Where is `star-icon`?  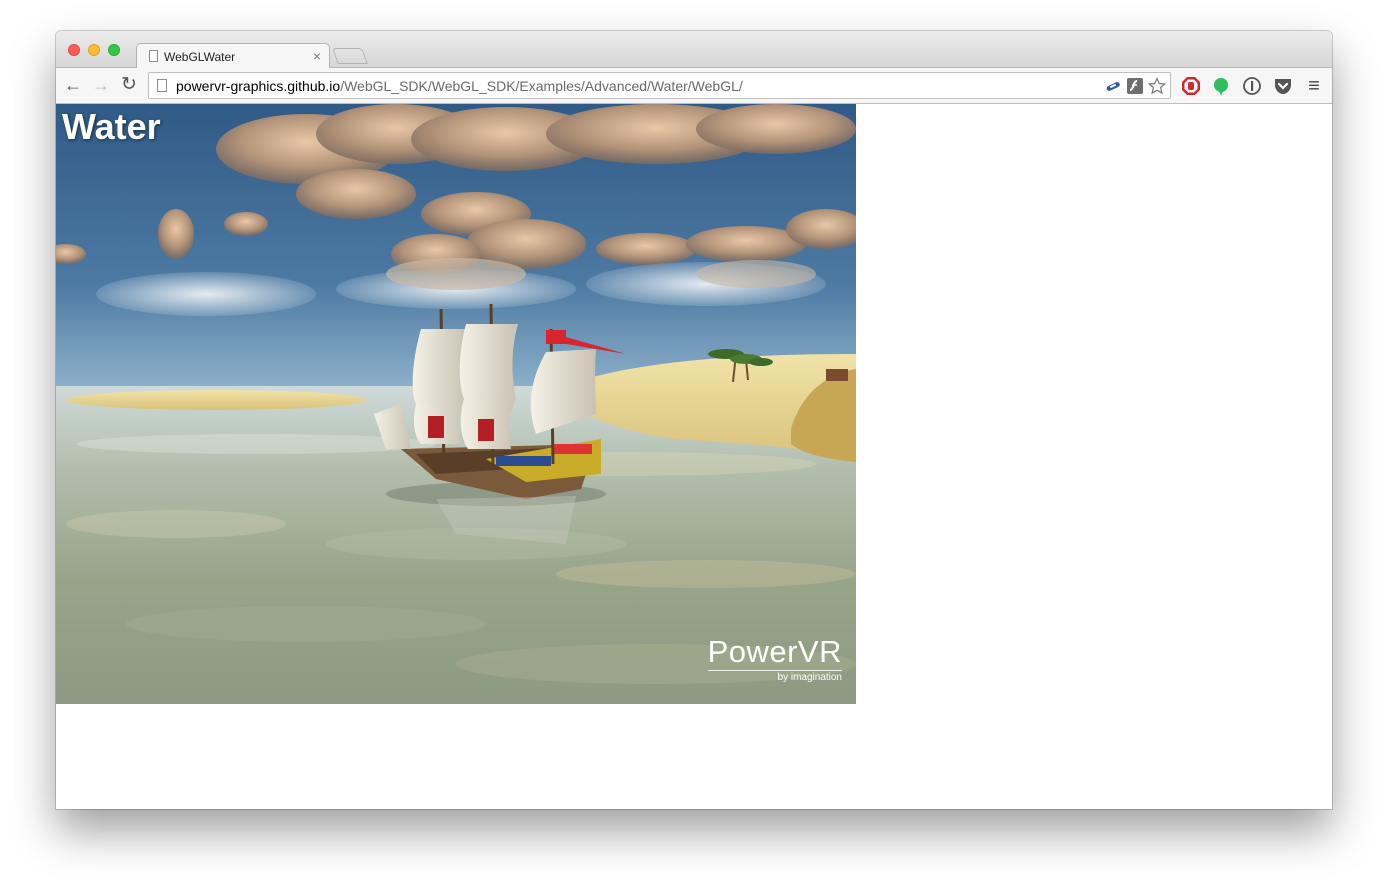 star-icon is located at coordinates (1157, 86).